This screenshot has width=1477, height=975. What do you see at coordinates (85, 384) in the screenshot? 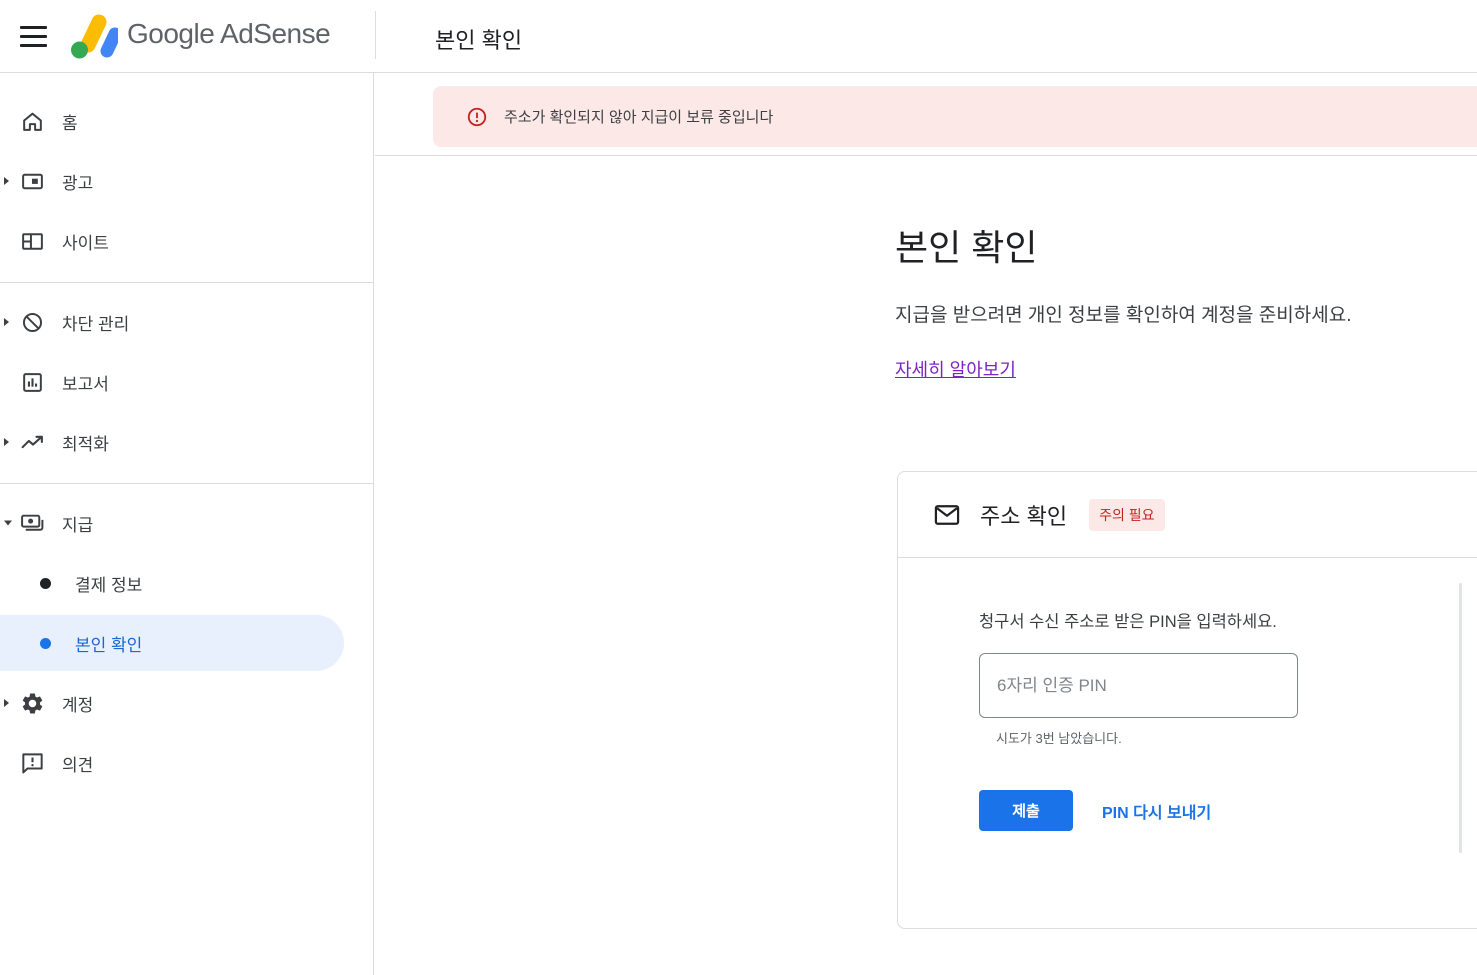
I see `sidebar-item-label: 보고서` at bounding box center [85, 384].